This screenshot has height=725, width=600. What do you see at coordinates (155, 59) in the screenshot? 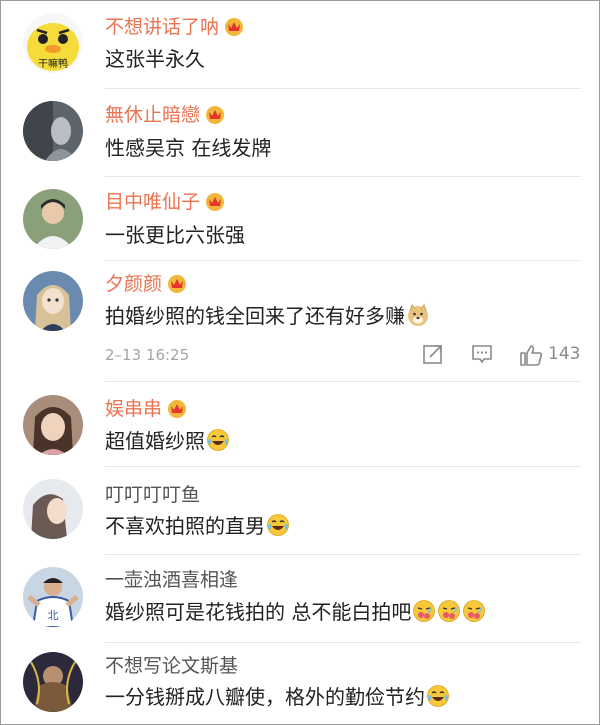
I see `comment-text: 这张半永久` at bounding box center [155, 59].